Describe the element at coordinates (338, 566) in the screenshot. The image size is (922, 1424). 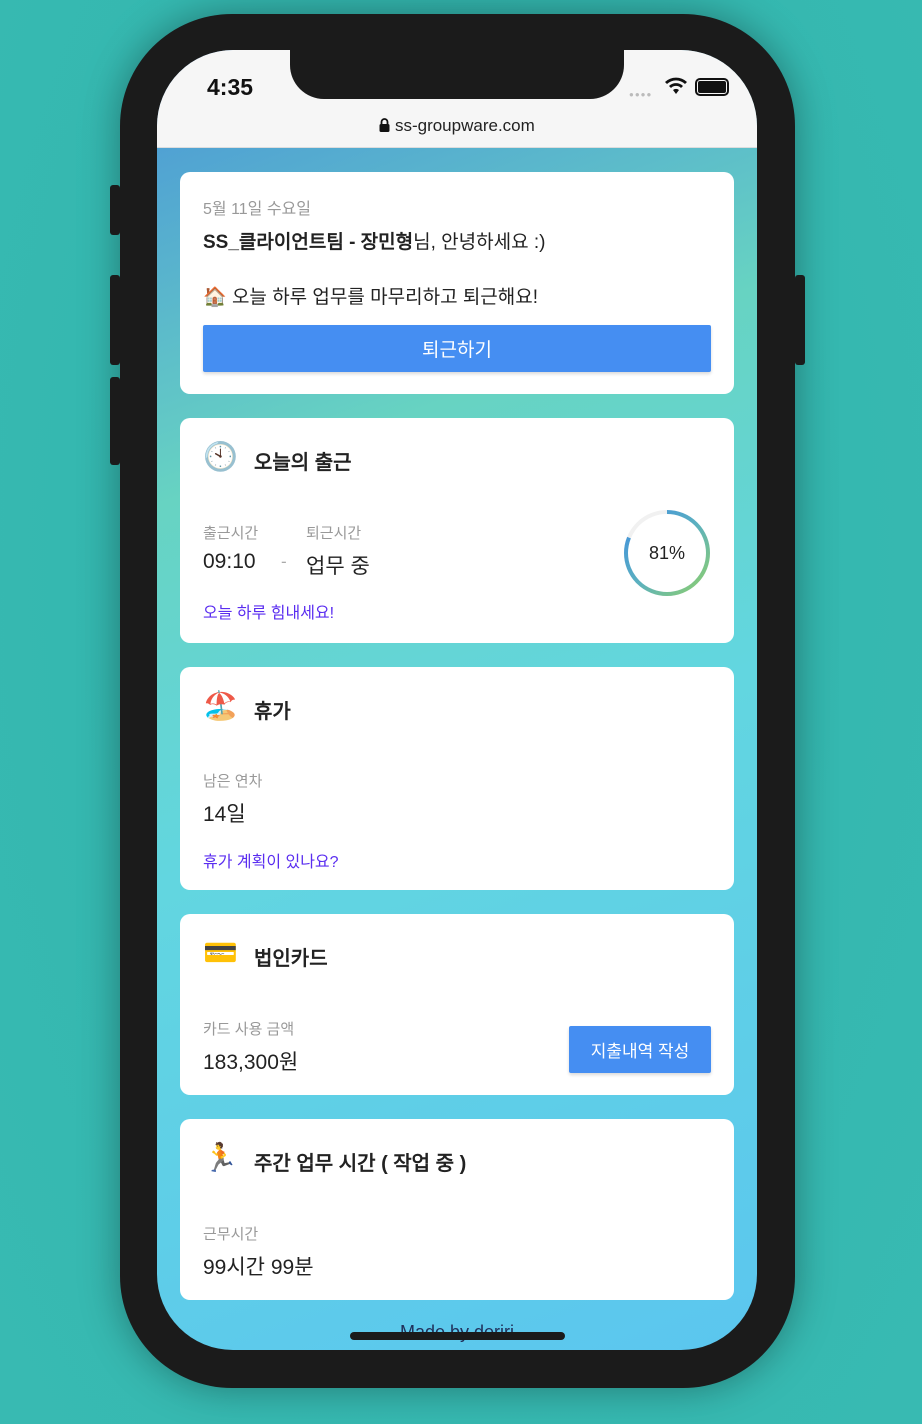
I see `checkout-value: 업무 중` at that location.